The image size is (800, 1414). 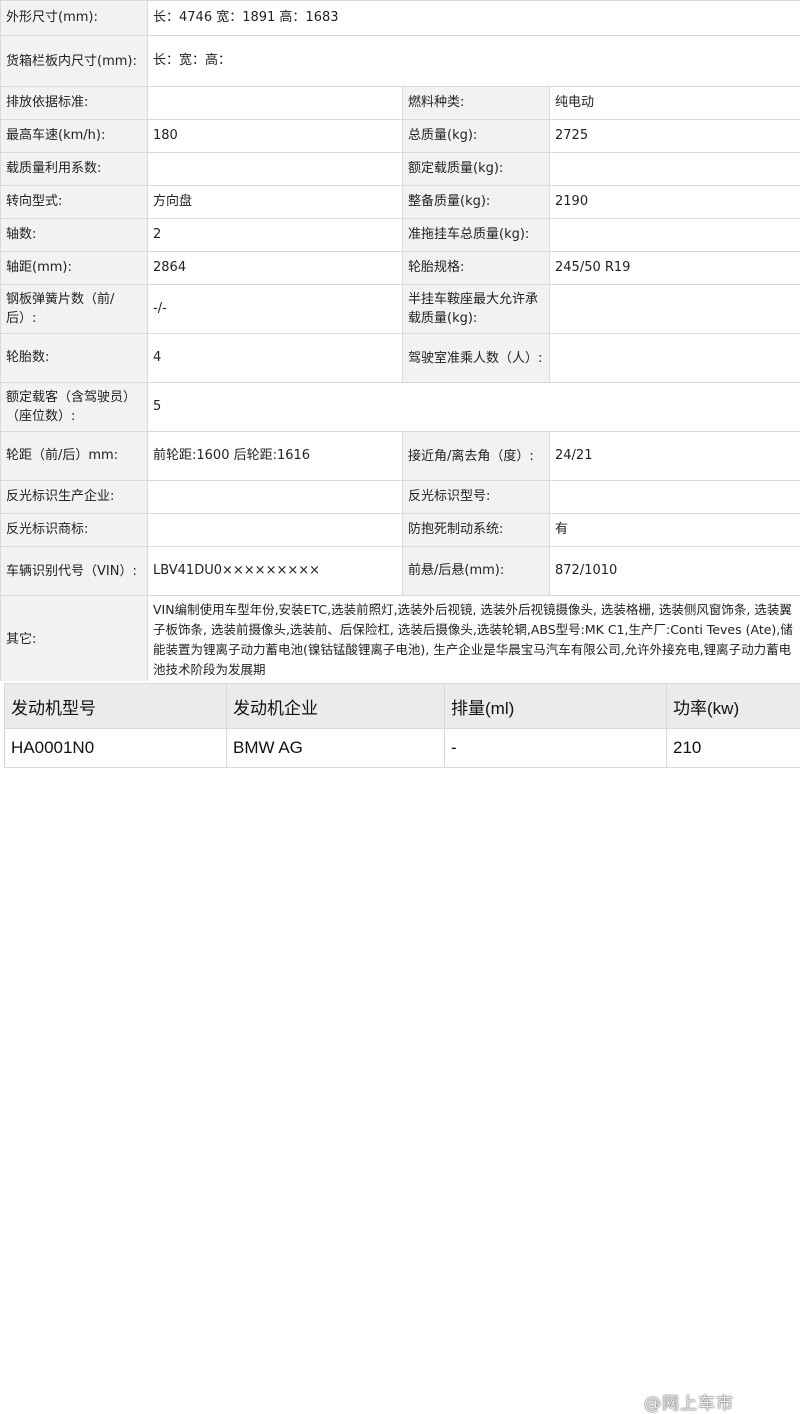 I want to click on label-fuel-type: 燃料种类:, so click(x=476, y=103).